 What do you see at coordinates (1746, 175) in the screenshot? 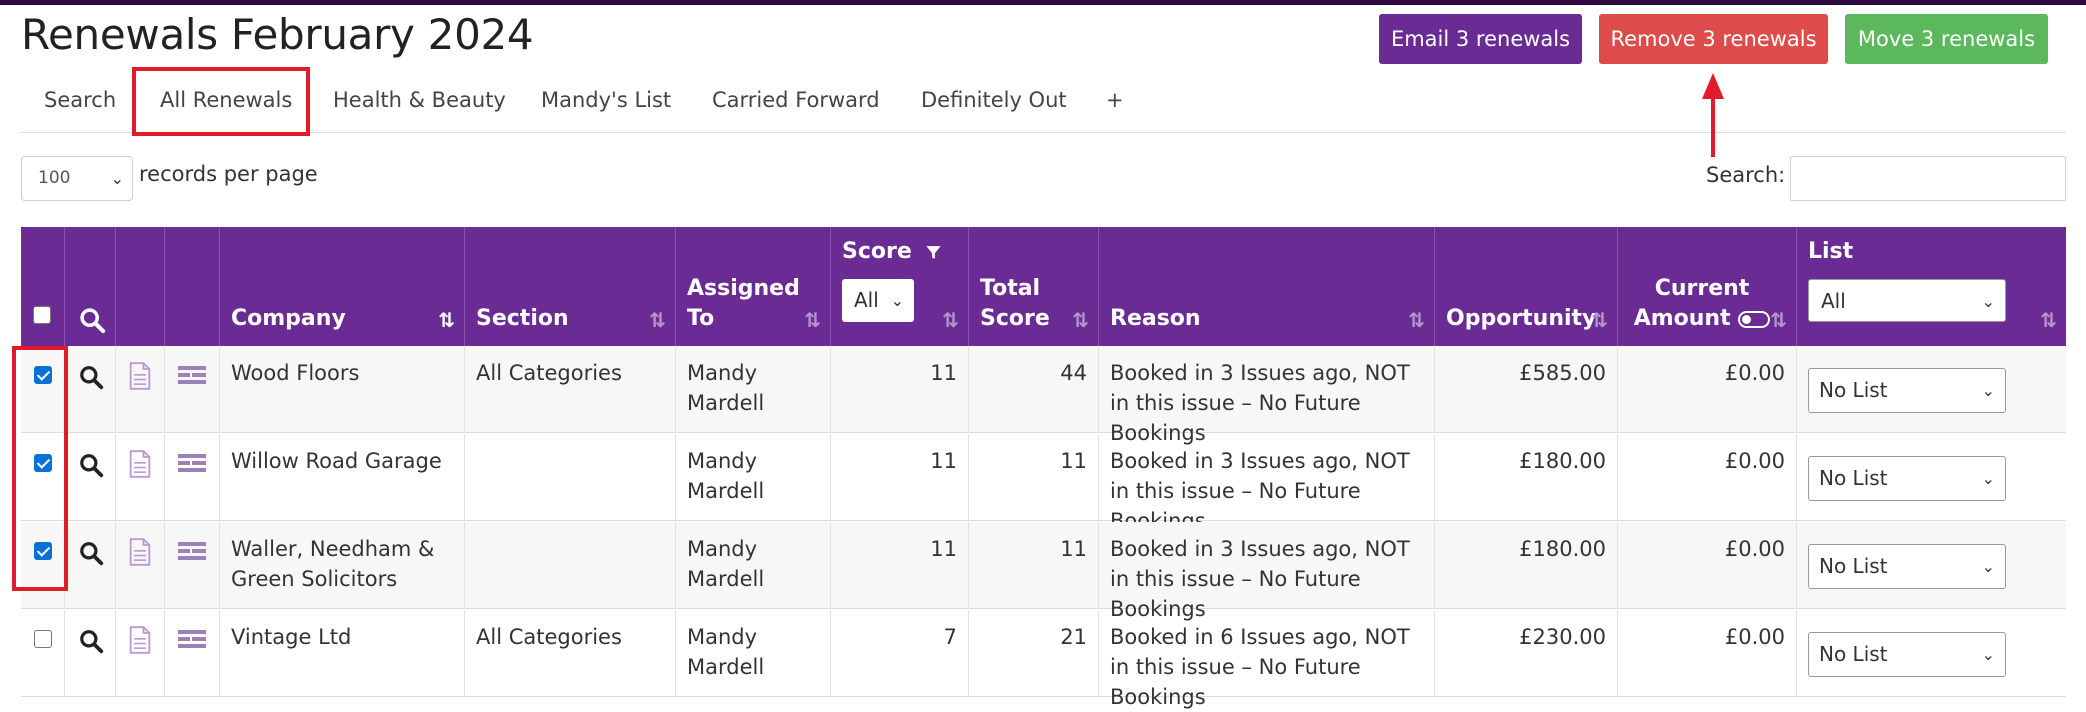
I see `search-label: Search:` at bounding box center [1746, 175].